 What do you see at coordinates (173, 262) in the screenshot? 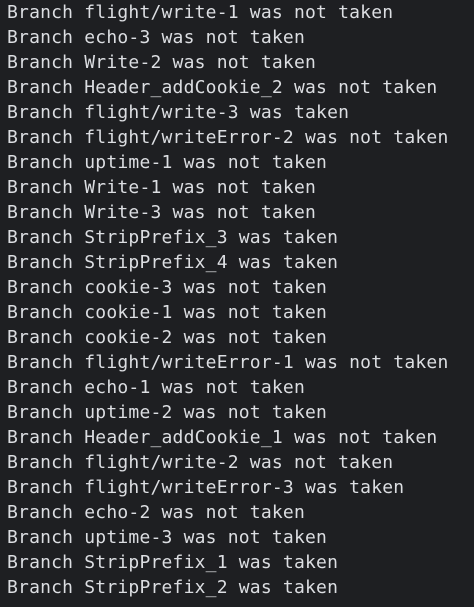
I see `output-line: Branch StripPrefix_4 was taken` at bounding box center [173, 262].